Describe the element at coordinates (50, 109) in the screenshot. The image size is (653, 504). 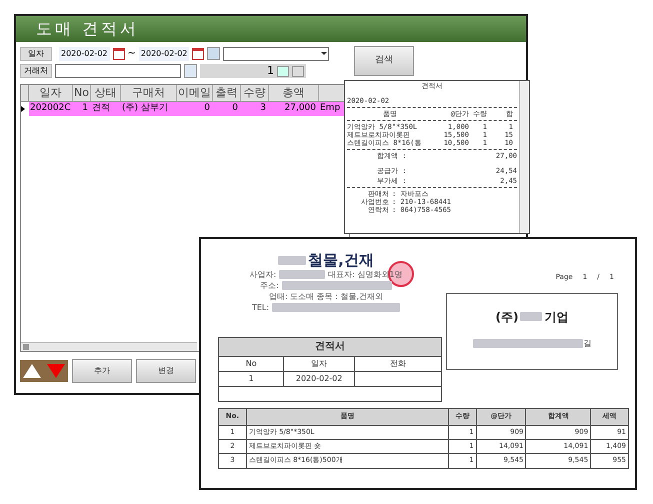
I see `table-cell-text: 202002C` at that location.